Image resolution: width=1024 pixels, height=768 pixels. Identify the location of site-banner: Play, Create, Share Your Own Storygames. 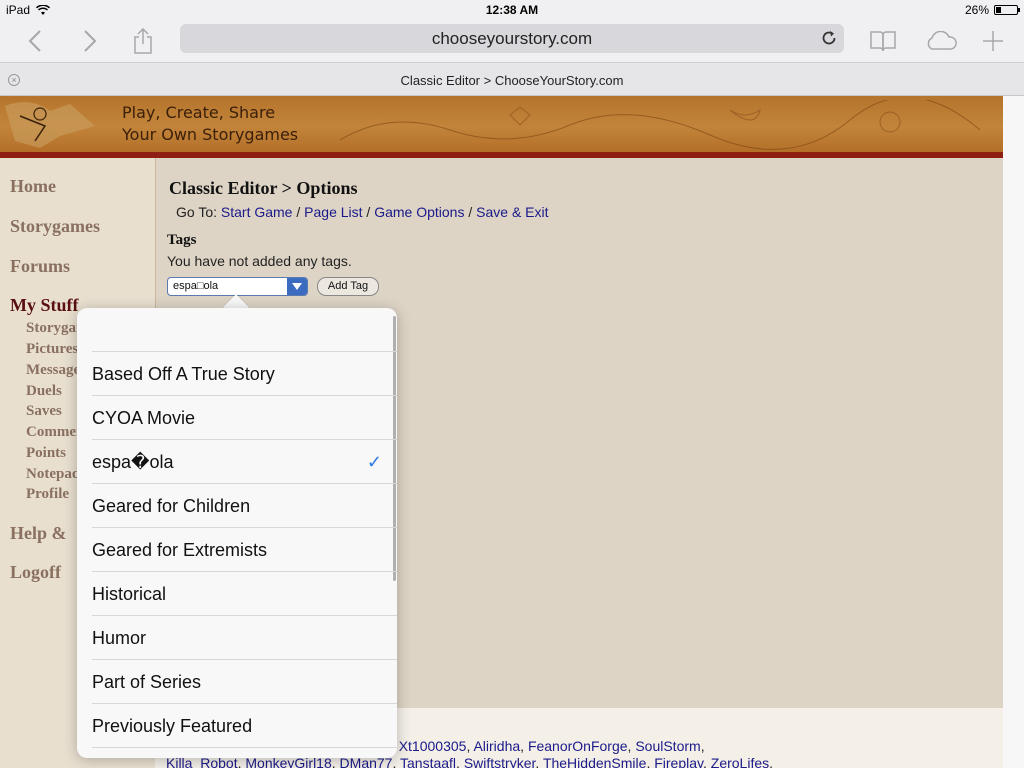
(501, 127).